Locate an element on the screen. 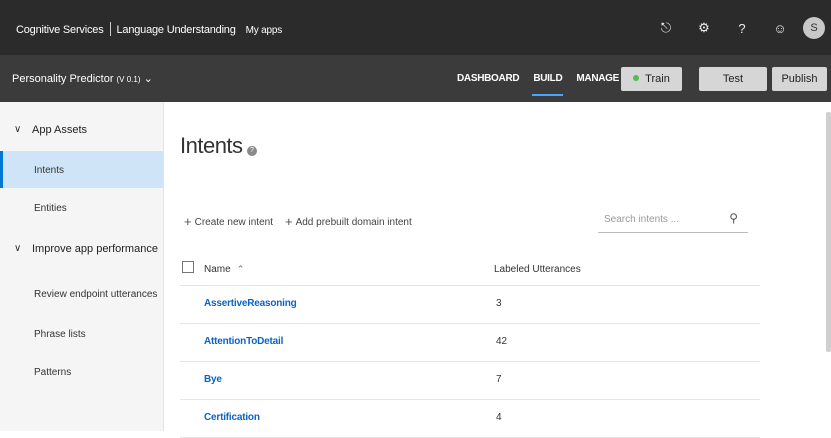  tab-build: BUILD is located at coordinates (547, 78).